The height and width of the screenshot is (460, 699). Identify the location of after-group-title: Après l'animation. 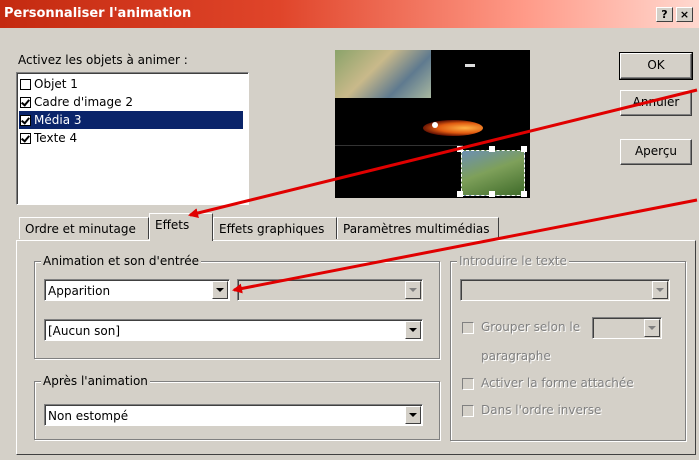
(95, 381).